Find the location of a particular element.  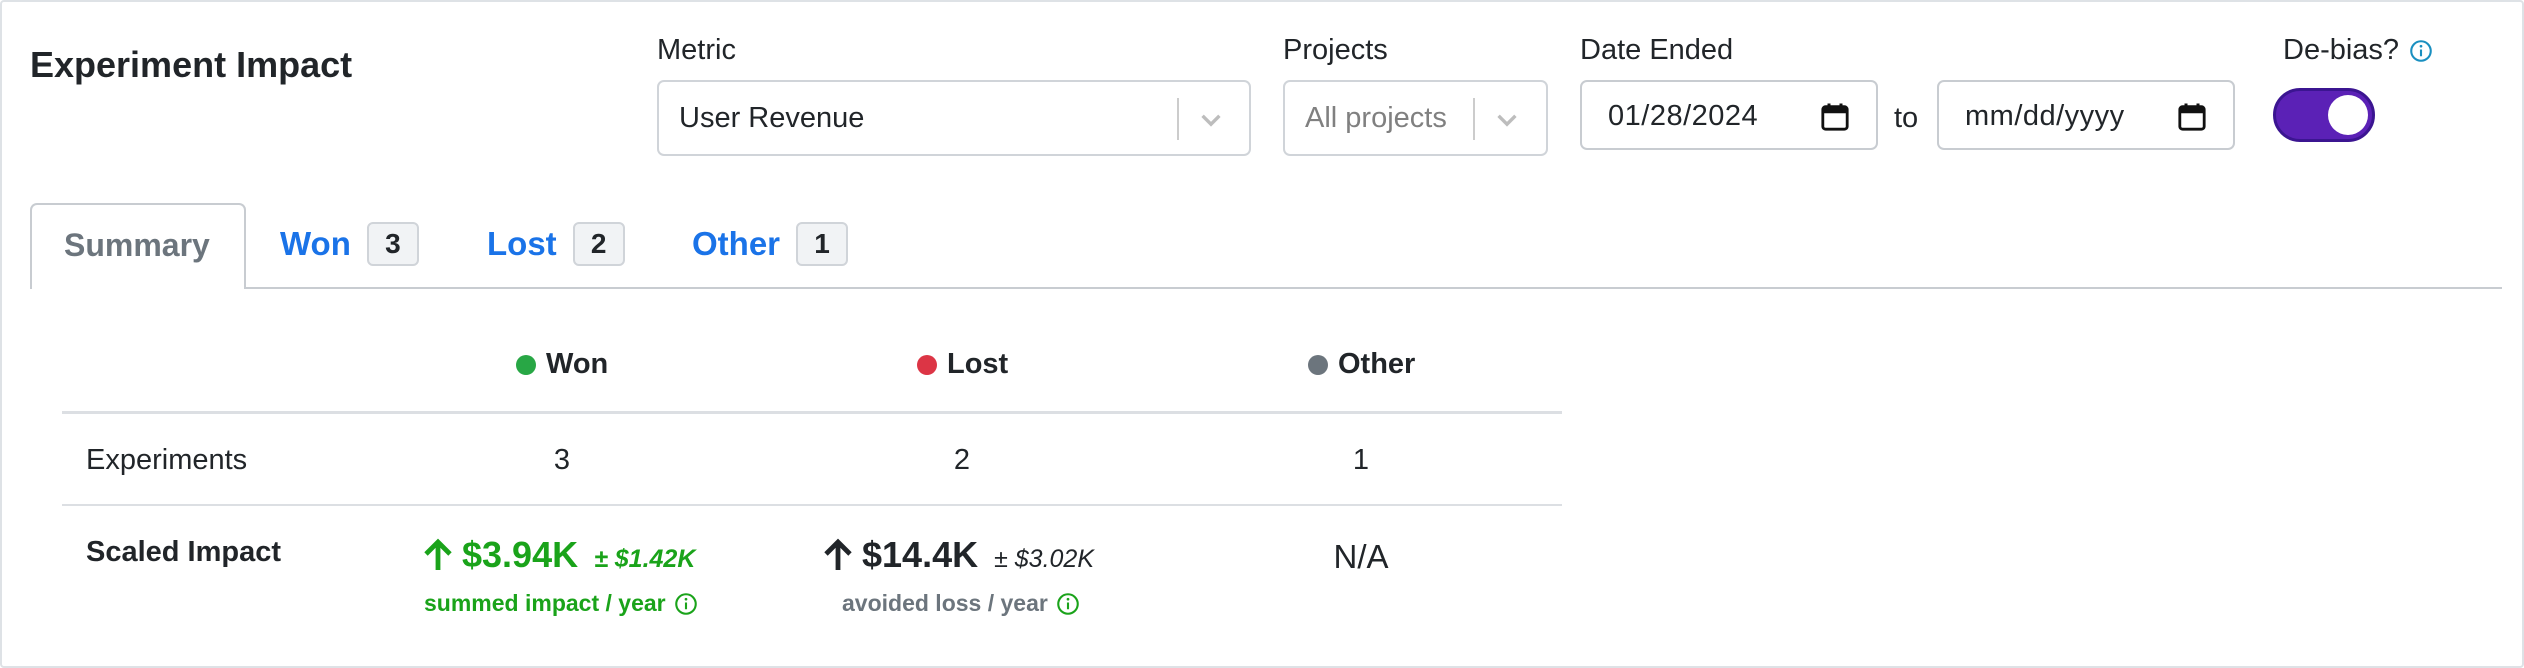

lost-impact-ci: ± $3.02K is located at coordinates (1044, 559).